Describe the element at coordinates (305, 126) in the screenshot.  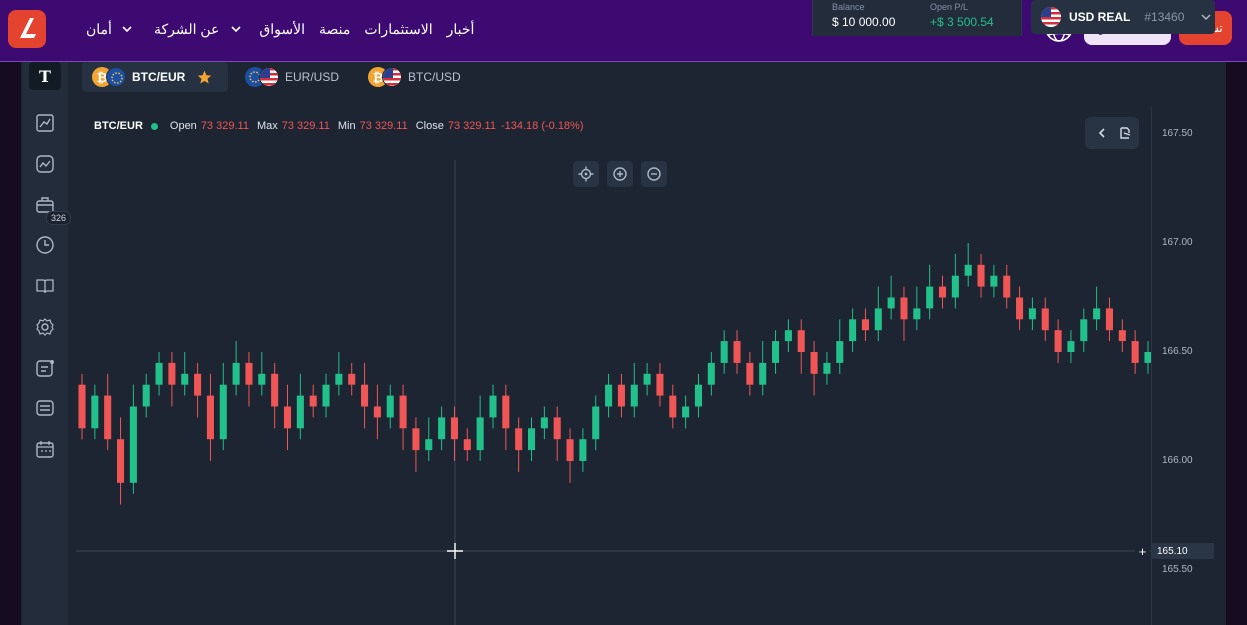
I see `legend-max-value: 73 329.11` at that location.